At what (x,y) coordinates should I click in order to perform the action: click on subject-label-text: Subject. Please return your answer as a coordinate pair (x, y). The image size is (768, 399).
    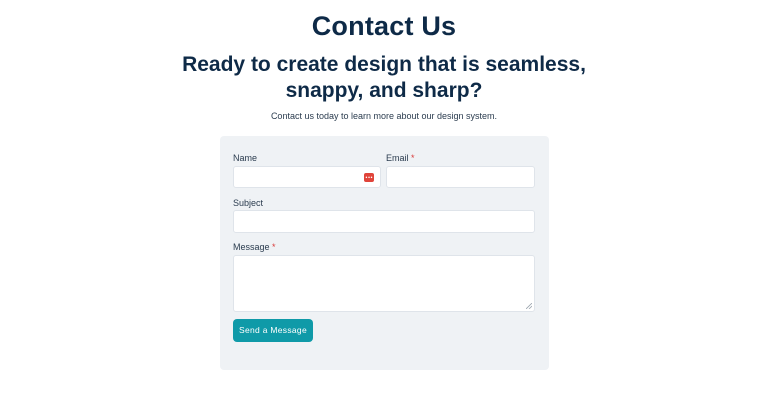
    Looking at the image, I should click on (248, 203).